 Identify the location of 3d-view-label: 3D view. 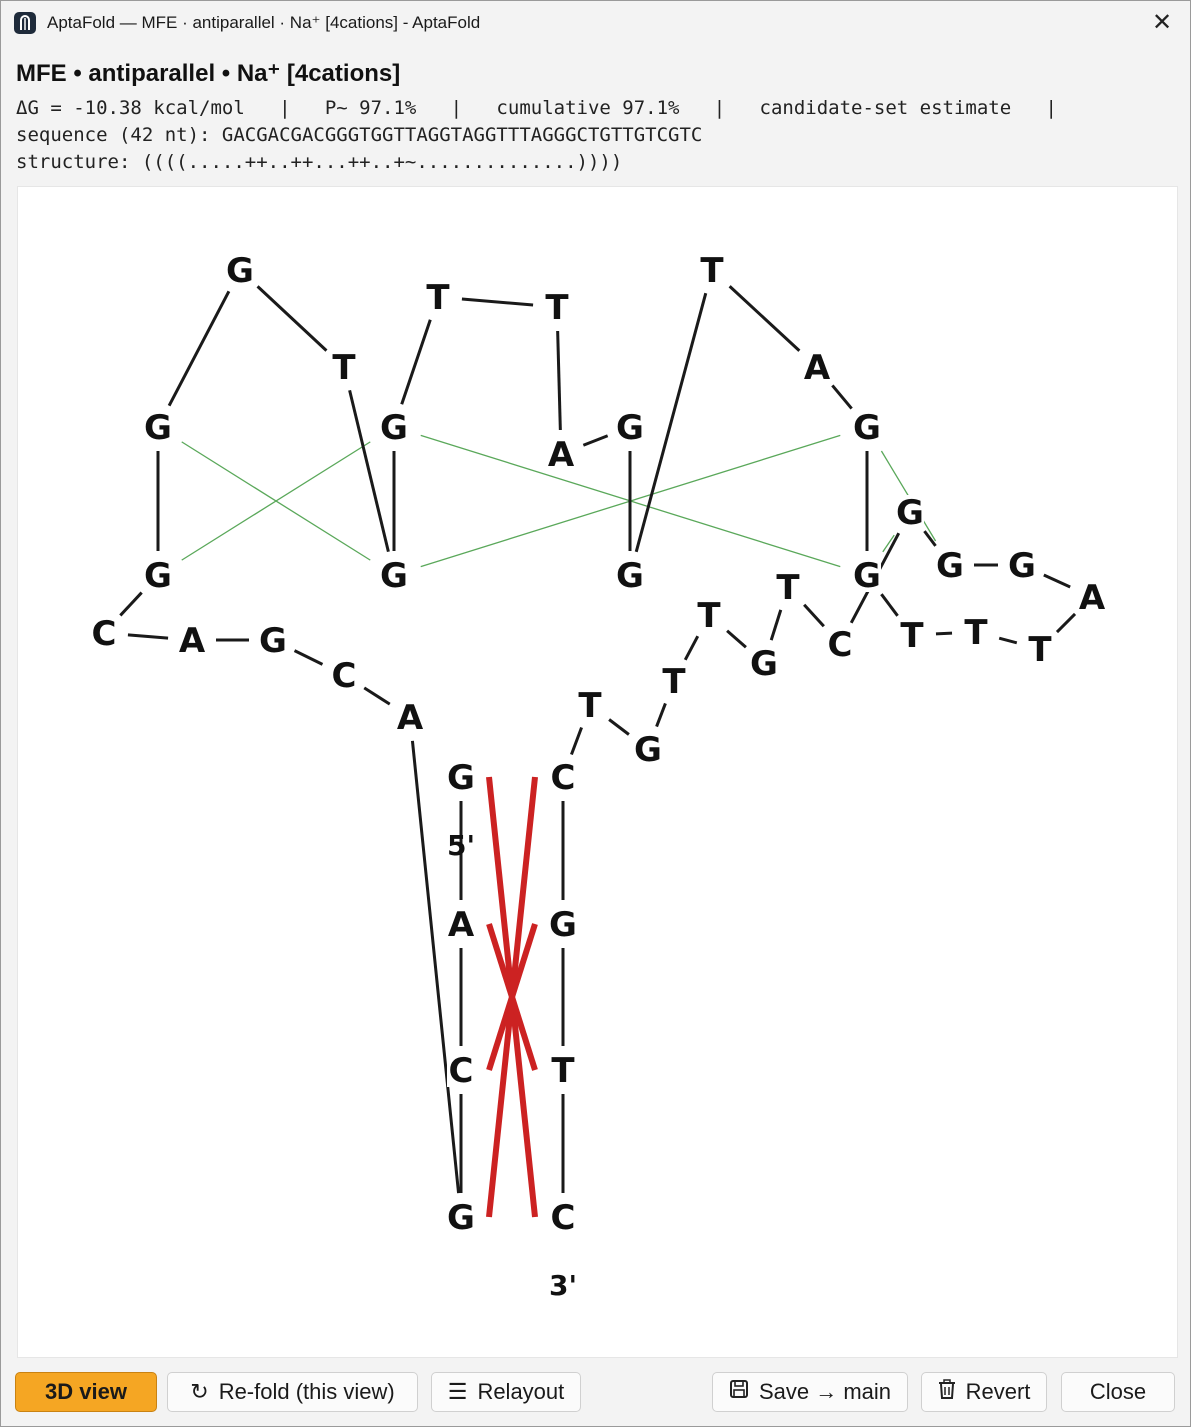
(86, 1391).